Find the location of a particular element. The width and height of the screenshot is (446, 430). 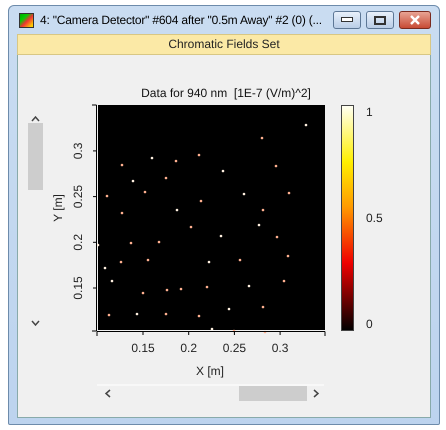

x-axis-label: X [m] is located at coordinates (210, 371).